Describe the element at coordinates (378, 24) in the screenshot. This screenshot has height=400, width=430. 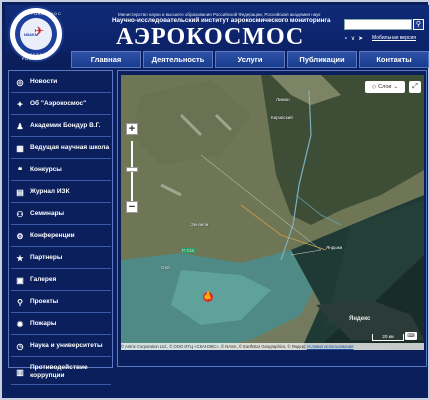
I see `search-input` at that location.